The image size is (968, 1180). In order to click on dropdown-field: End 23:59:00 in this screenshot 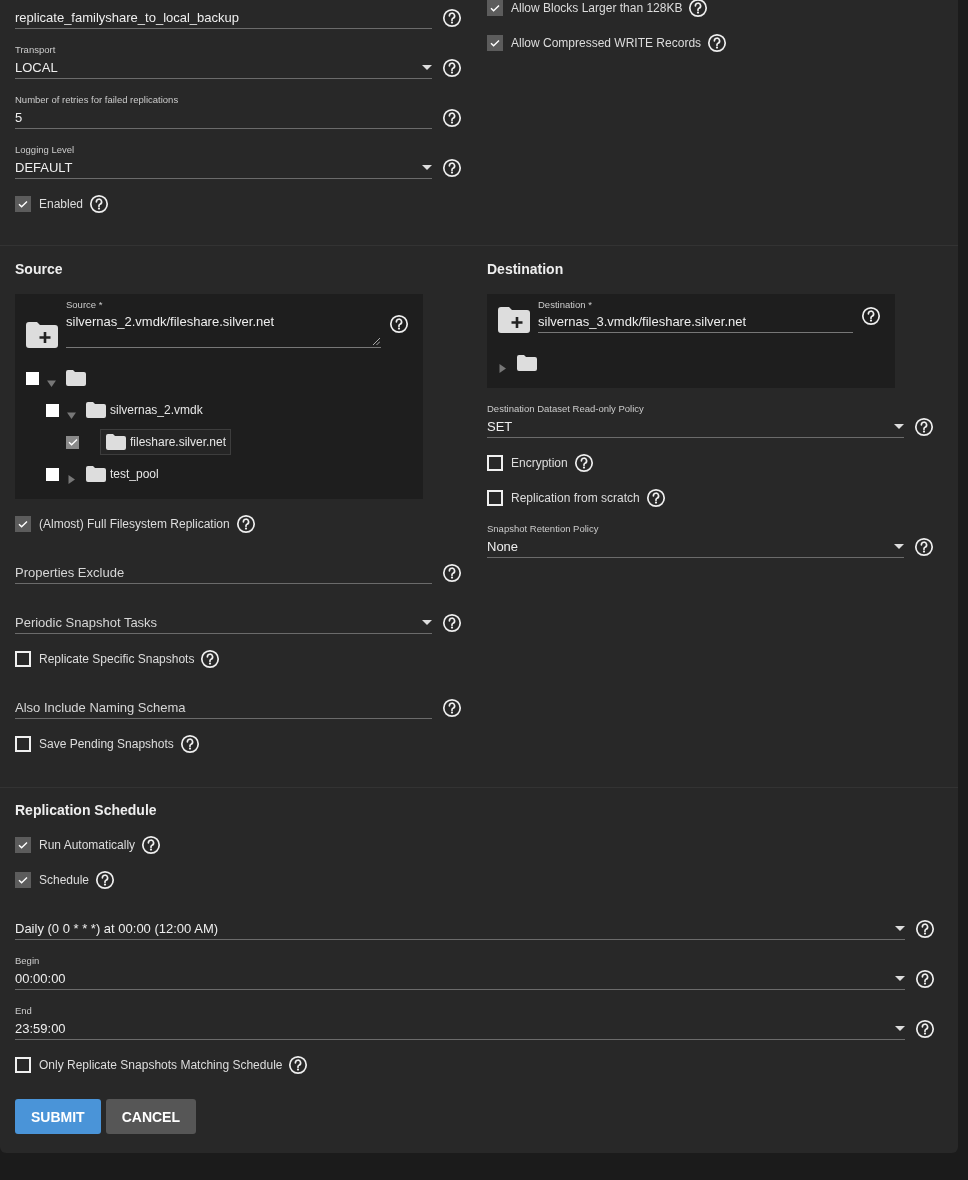, I will do `click(460, 1022)`.